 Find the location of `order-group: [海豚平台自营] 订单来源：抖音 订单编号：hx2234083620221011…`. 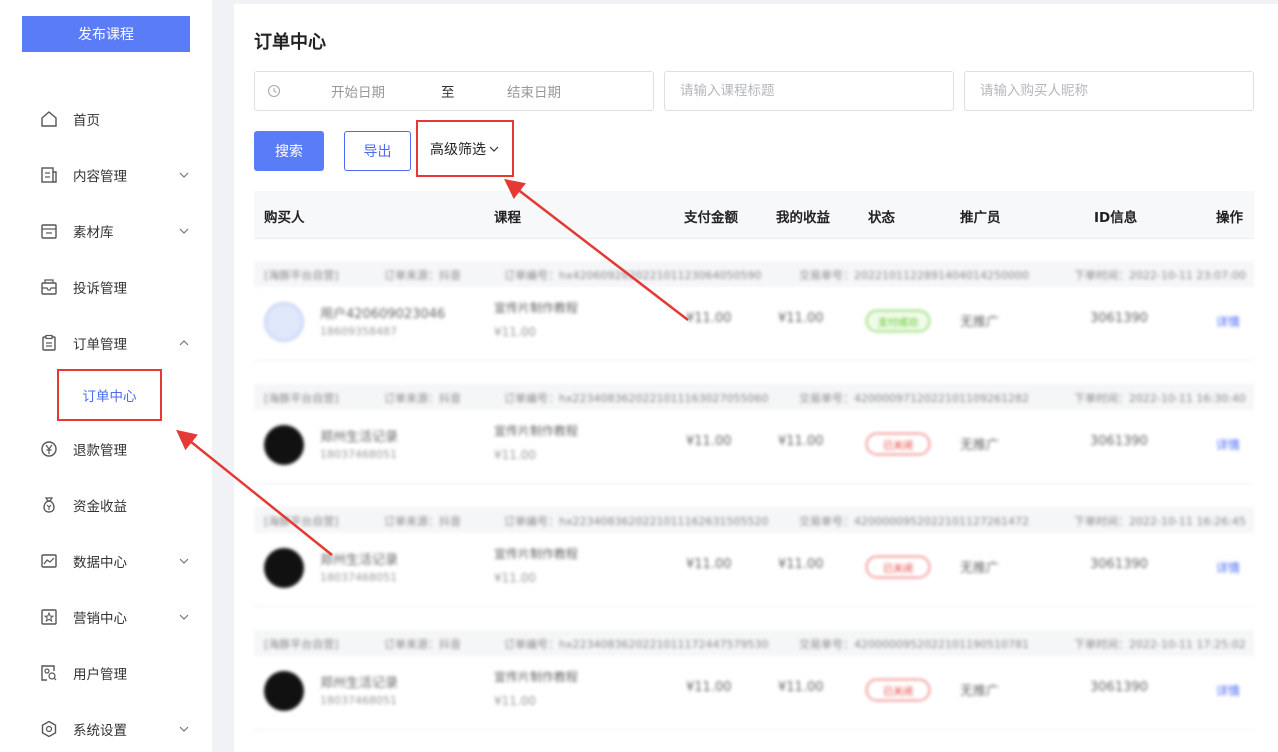

order-group: [海豚平台自营] 订单来源：抖音 订单编号：hx2234083620221011… is located at coordinates (754, 557).